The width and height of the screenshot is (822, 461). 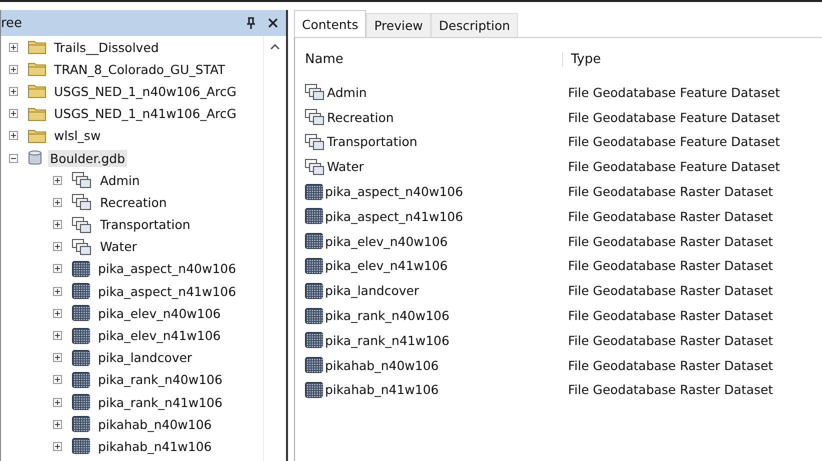 What do you see at coordinates (145, 113) in the screenshot?
I see `tree-item: USGS_NED_1_n41w106_ArcG` at bounding box center [145, 113].